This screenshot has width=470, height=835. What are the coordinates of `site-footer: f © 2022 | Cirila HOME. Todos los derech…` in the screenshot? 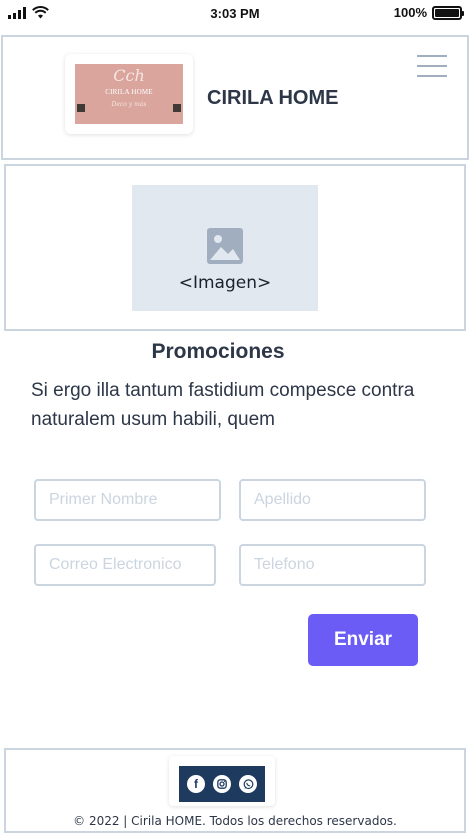 It's located at (235, 790).